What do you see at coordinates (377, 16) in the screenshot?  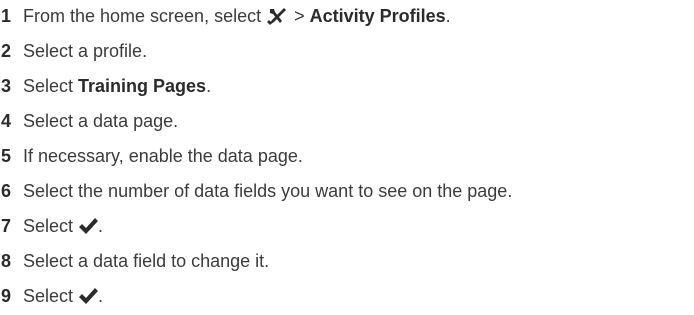 I see `step-bold-text: Activity Profiles` at bounding box center [377, 16].